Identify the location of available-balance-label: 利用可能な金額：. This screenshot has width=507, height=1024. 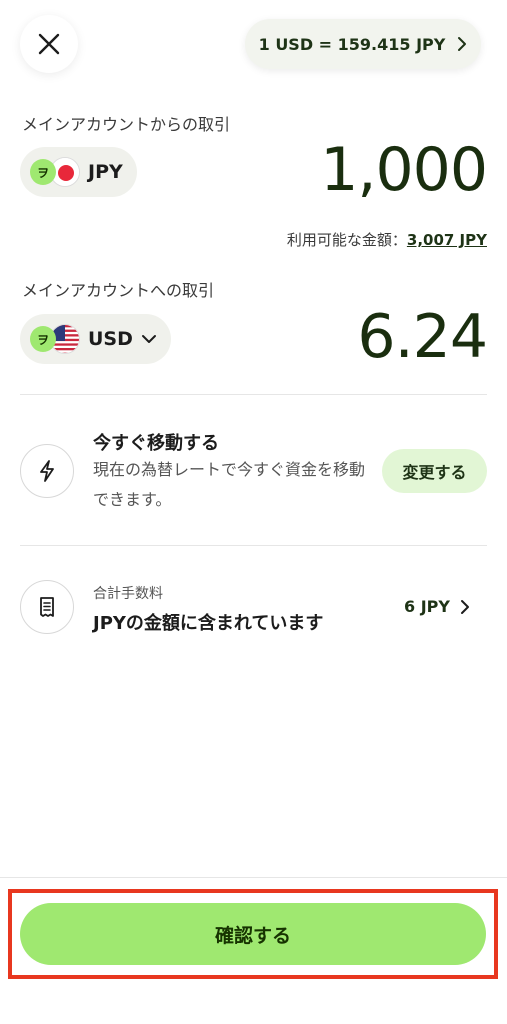
(346, 240).